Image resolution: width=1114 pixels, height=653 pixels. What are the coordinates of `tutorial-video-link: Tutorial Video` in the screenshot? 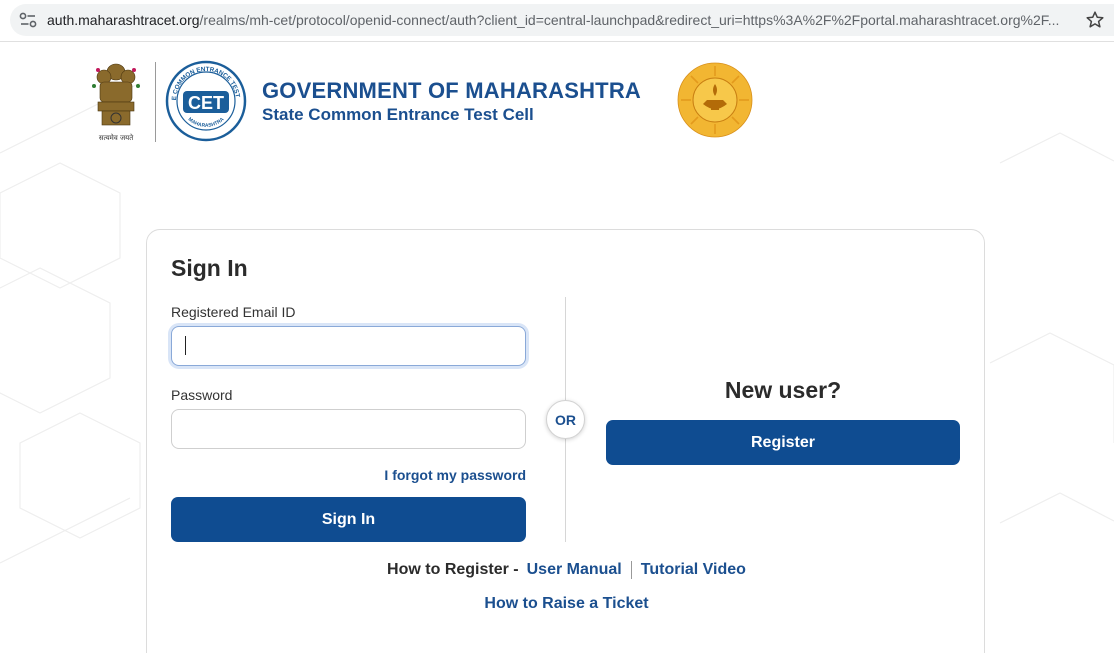 It's located at (693, 570).